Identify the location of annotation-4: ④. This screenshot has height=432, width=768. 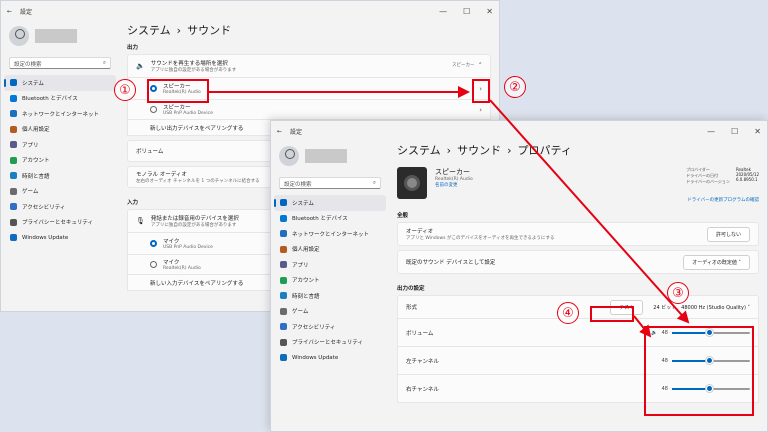
(568, 313).